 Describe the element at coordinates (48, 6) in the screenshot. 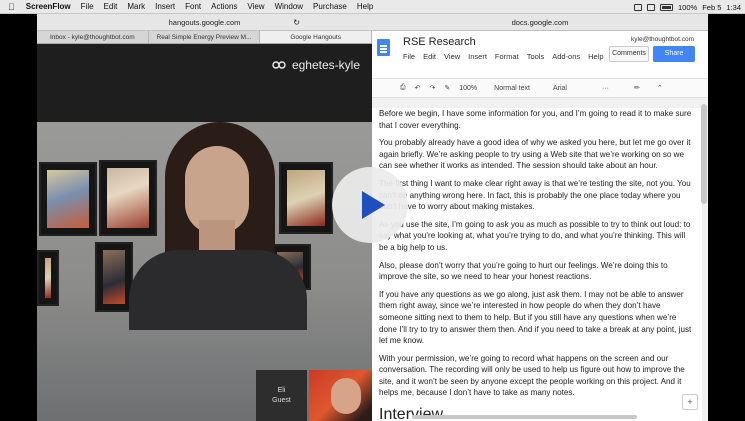

I see `menu-app-name: ScreenFlow` at that location.